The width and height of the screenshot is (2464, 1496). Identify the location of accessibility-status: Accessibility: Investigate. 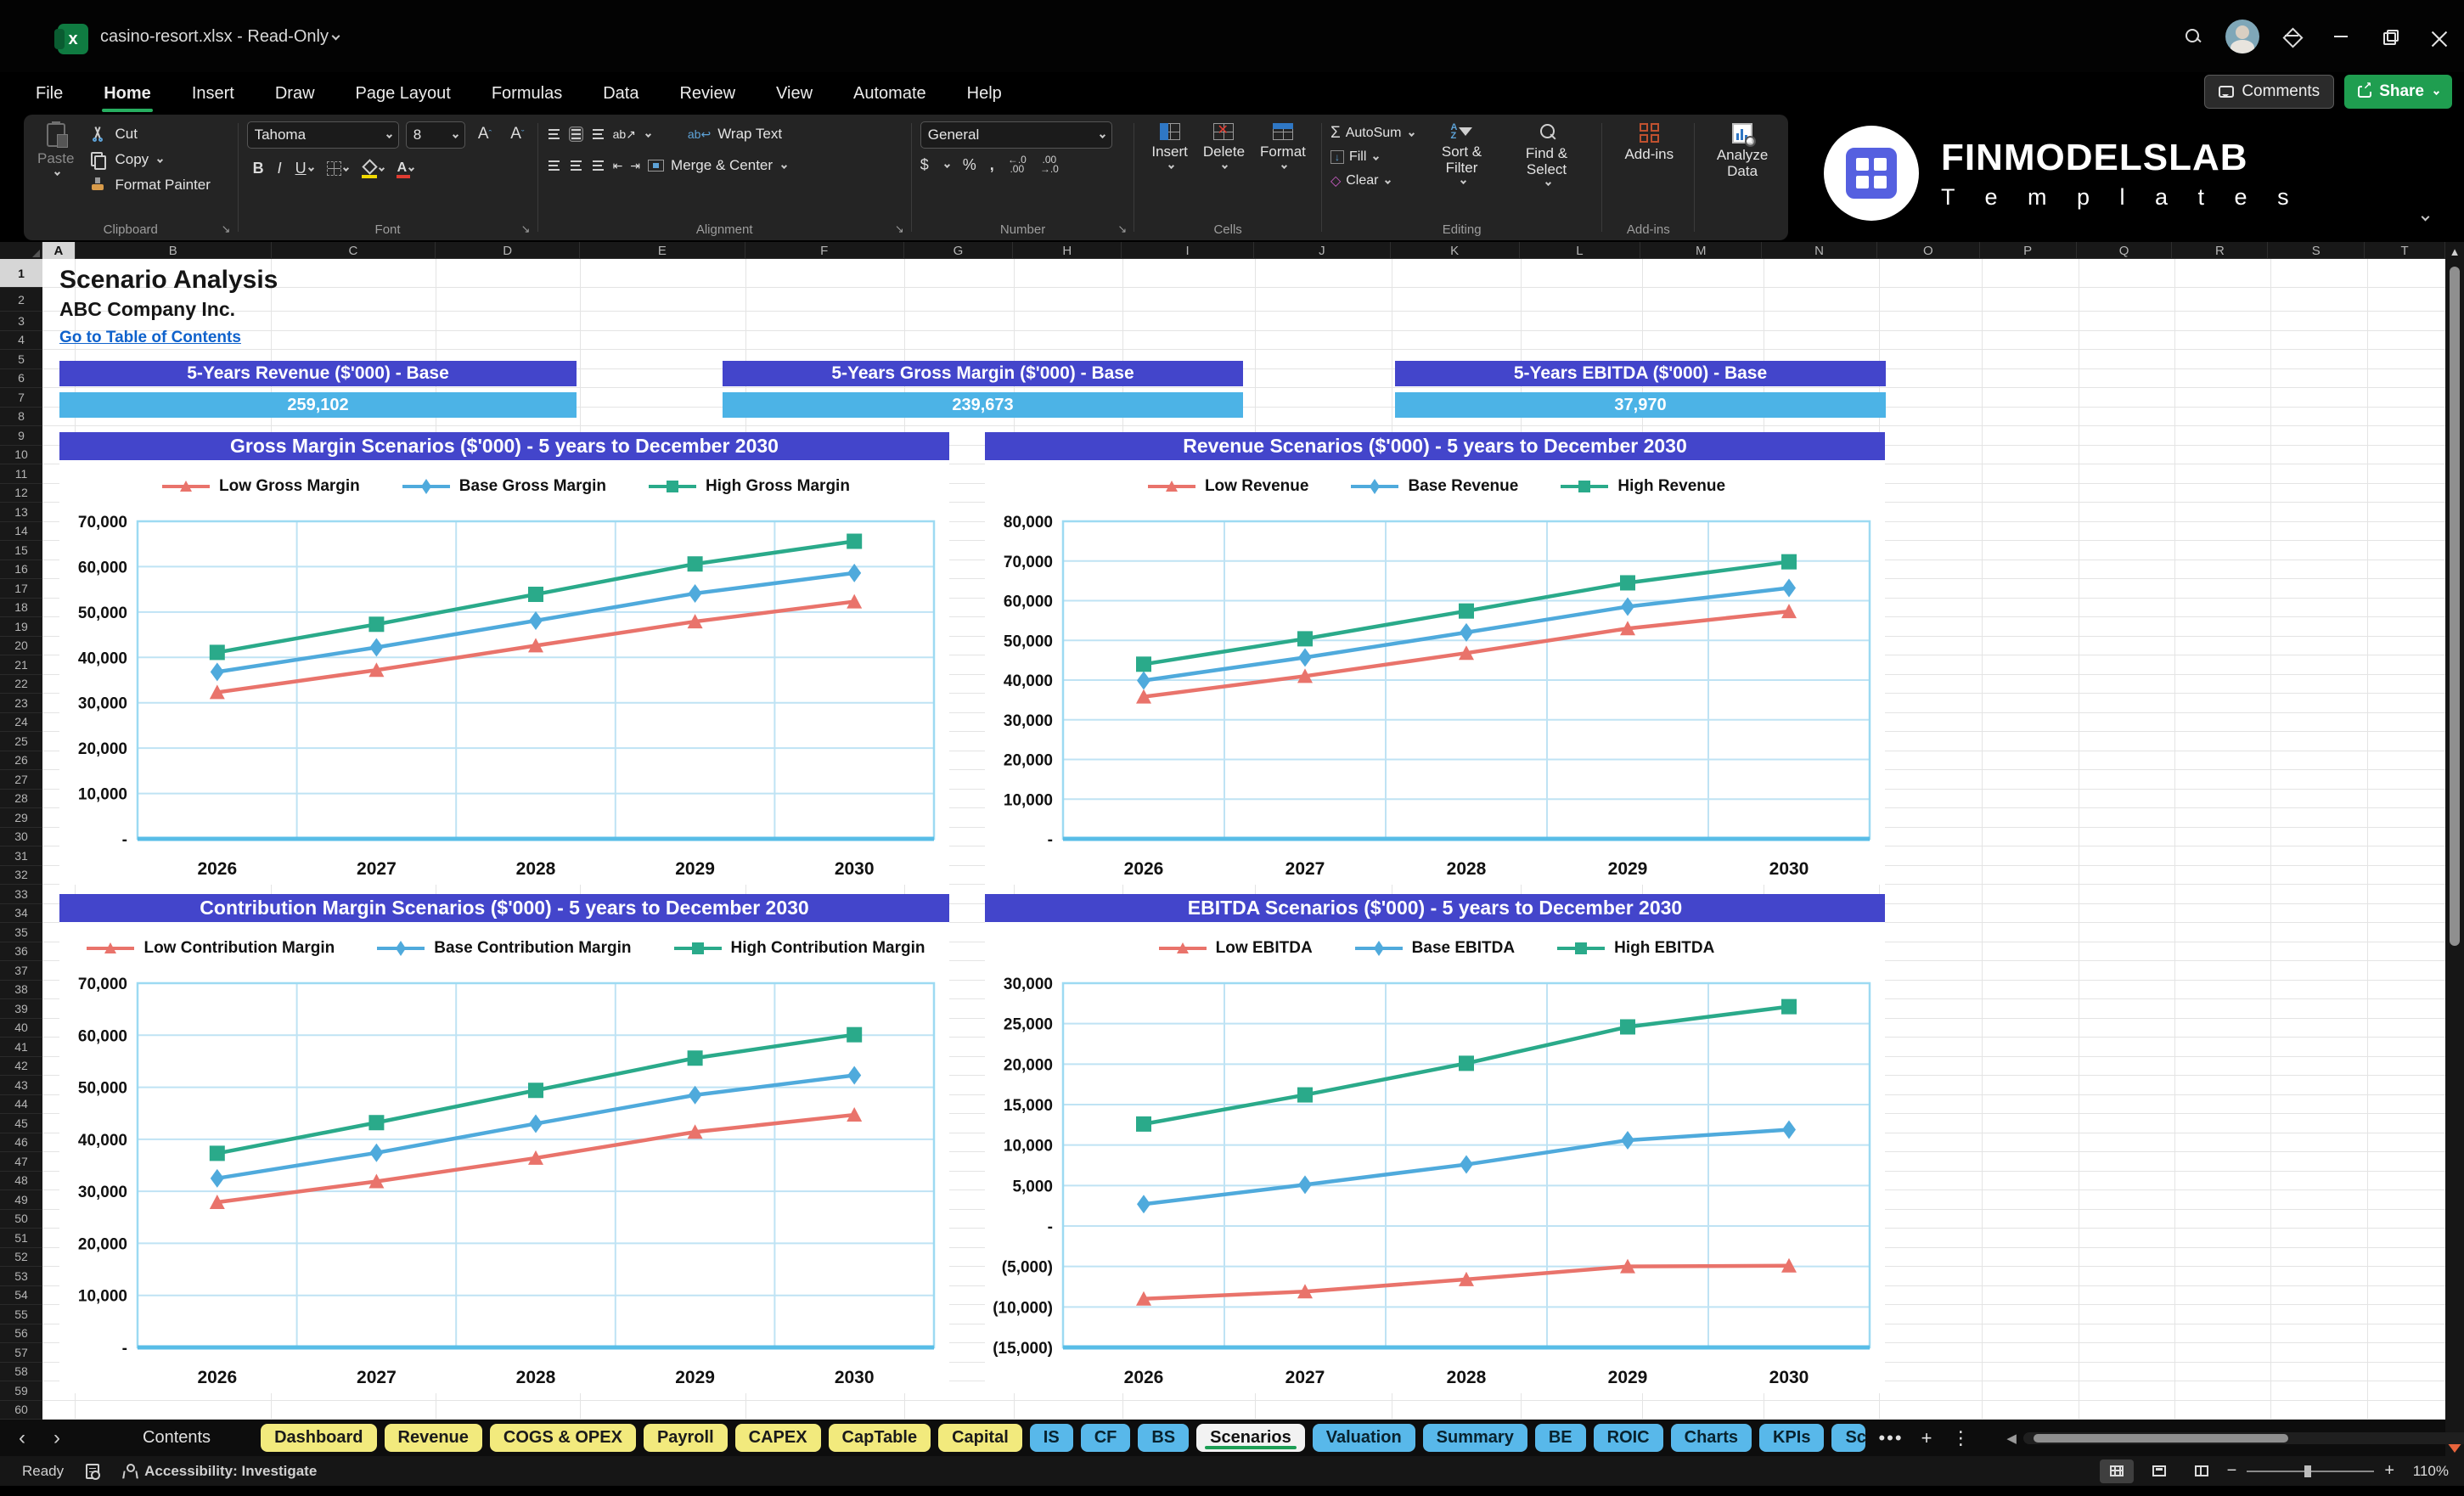
(219, 1471).